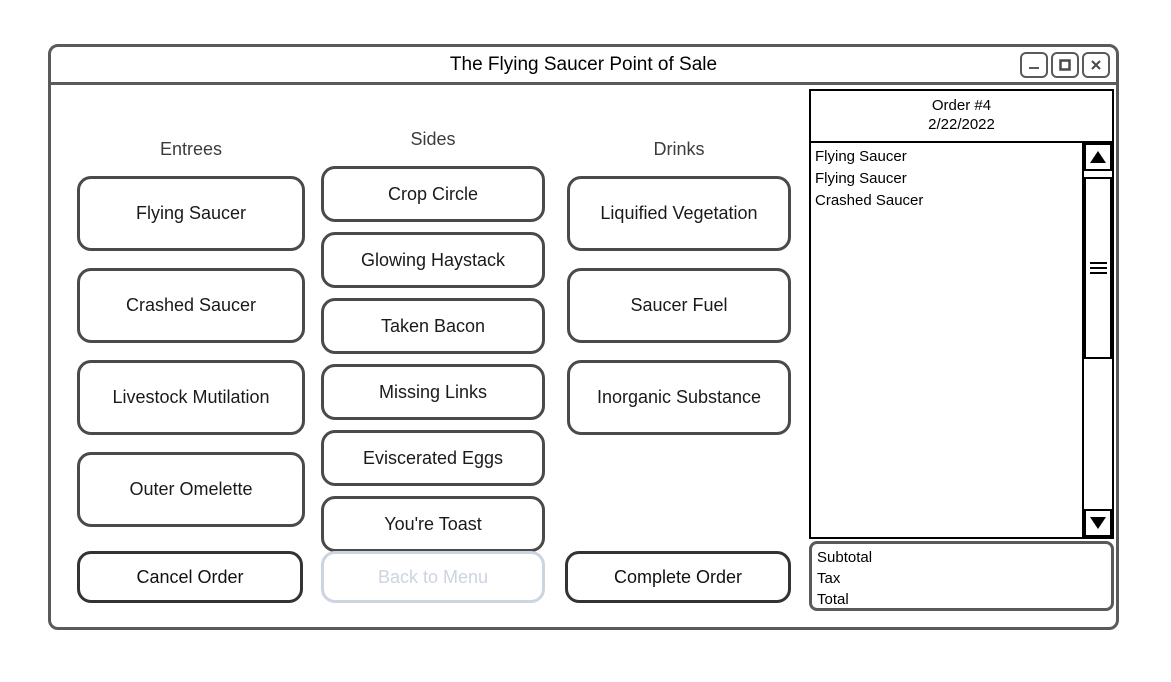 The height and width of the screenshot is (682, 1171). I want to click on minimize-icon, so click(1034, 67).